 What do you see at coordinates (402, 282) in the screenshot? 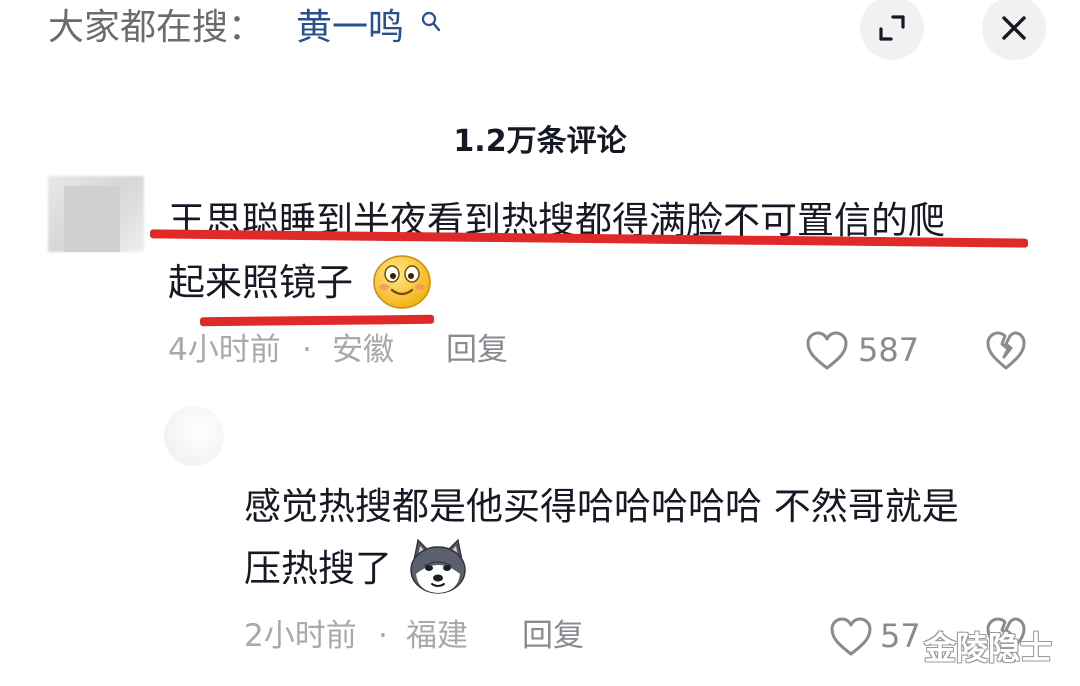
I see `smile-emoji-icon` at bounding box center [402, 282].